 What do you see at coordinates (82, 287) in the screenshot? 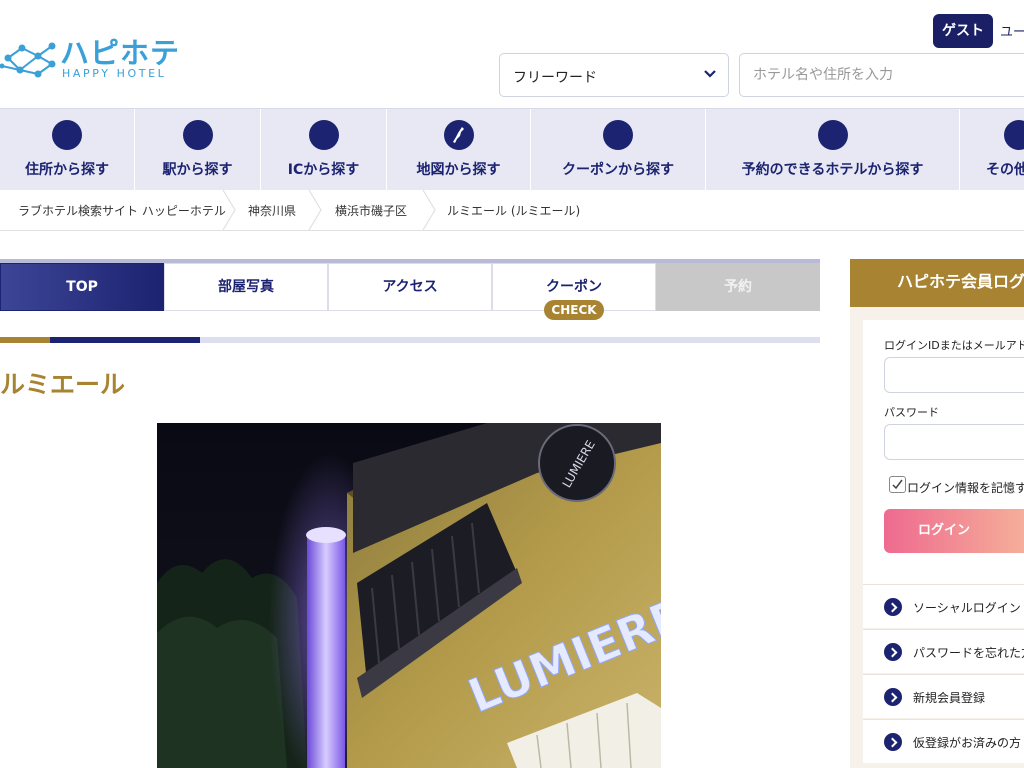
I see `tab-top: TOP` at bounding box center [82, 287].